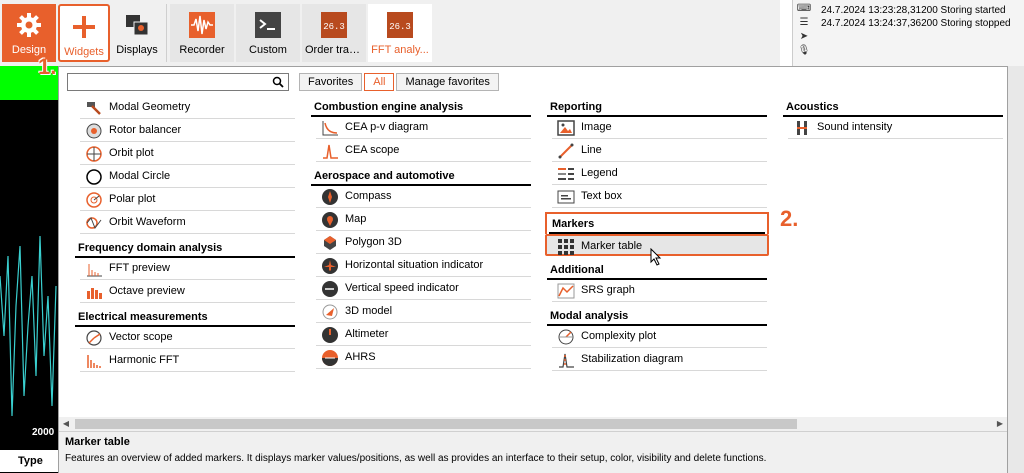 The image size is (1024, 473). I want to click on recorder-tab: Recorder, so click(202, 33).